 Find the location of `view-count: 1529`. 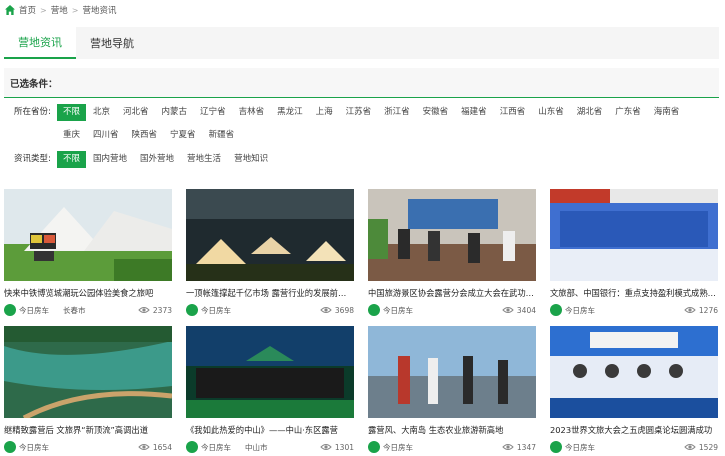

view-count: 1529 is located at coordinates (701, 447).